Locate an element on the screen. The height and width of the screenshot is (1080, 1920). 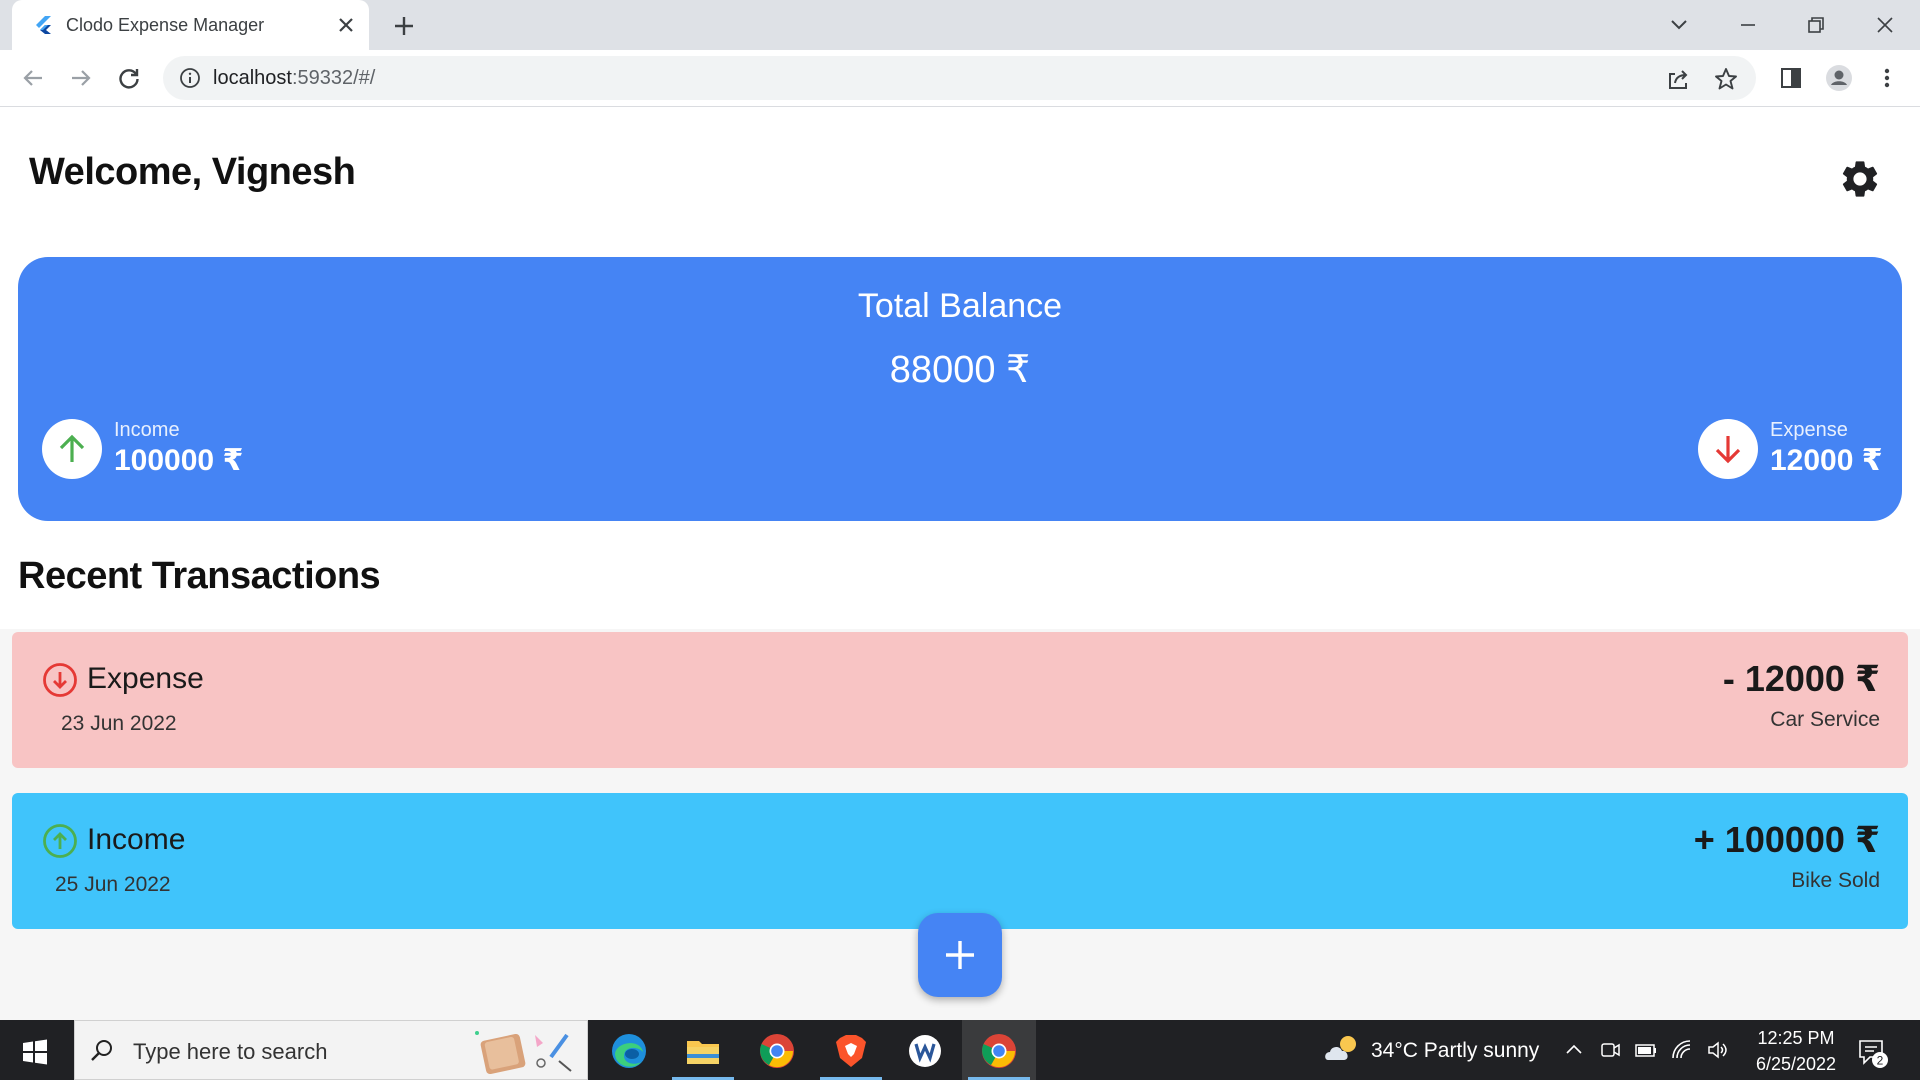
file-explorer-icon is located at coordinates (703, 1052).